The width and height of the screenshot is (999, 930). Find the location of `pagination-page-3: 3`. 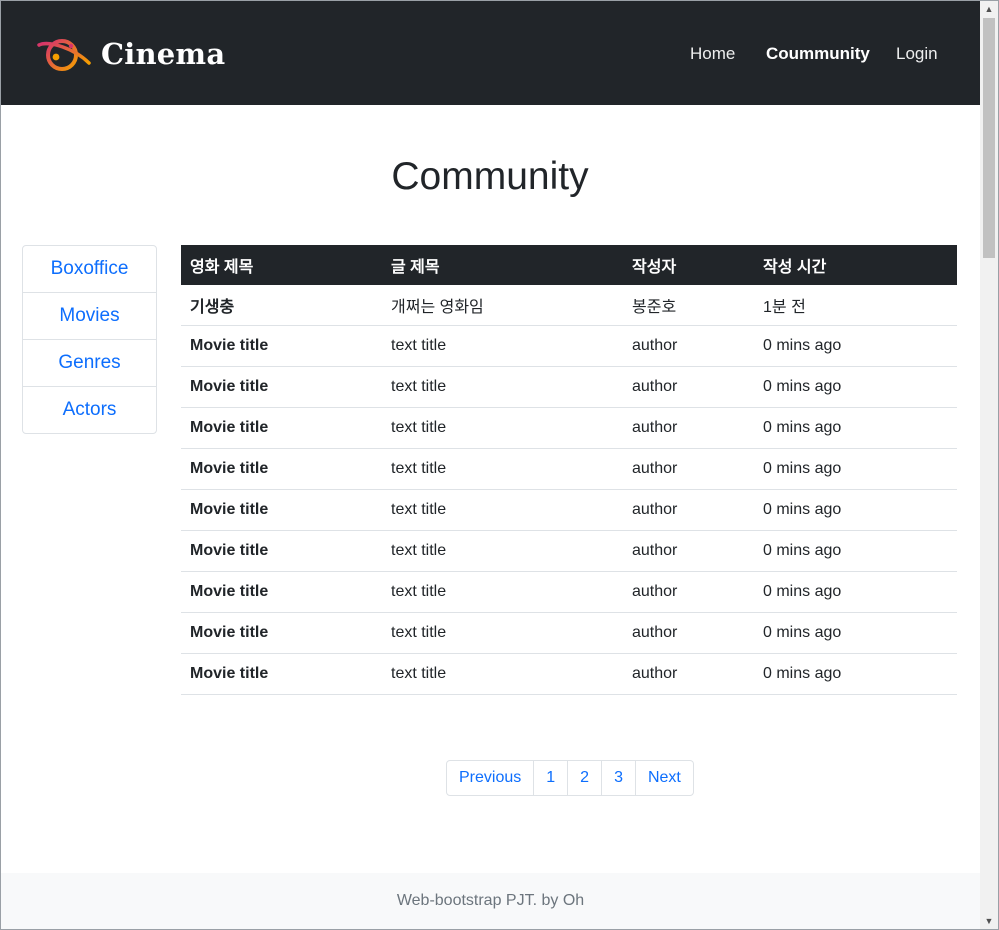

pagination-page-3: 3 is located at coordinates (618, 778).